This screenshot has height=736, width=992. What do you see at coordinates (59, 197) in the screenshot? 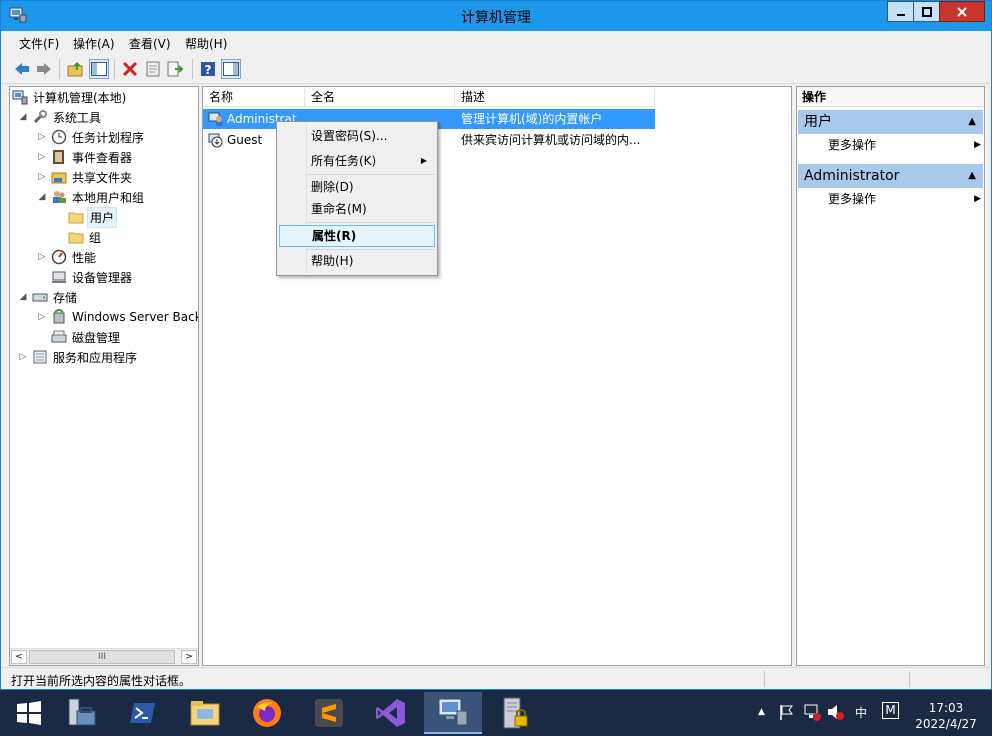
I see `users-groups-icon` at bounding box center [59, 197].